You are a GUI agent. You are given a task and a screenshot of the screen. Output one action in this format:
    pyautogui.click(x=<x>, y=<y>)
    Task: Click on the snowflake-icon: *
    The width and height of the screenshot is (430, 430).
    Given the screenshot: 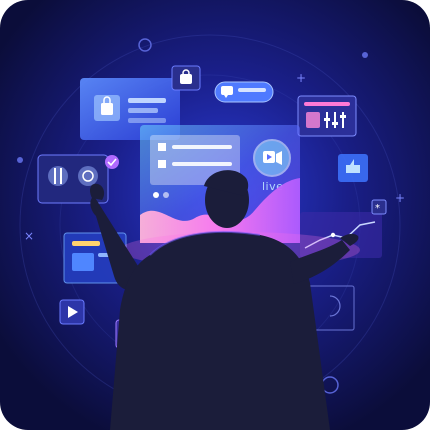 What is the action you would take?
    pyautogui.click(x=377, y=208)
    